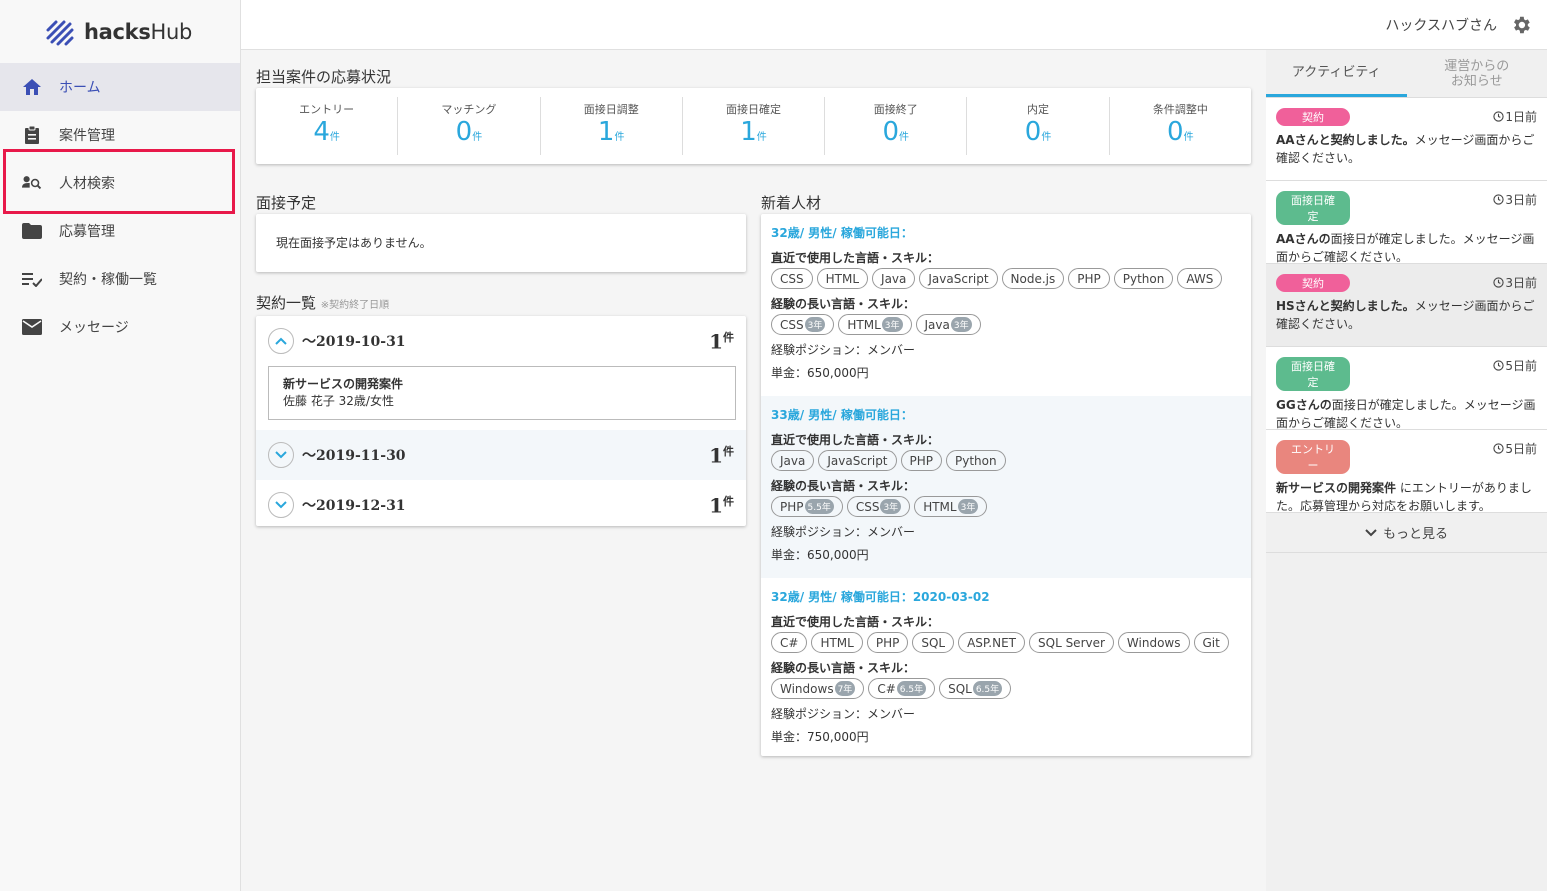  Describe the element at coordinates (120, 135) in the screenshot. I see `nav-projects: 案件管理` at that location.